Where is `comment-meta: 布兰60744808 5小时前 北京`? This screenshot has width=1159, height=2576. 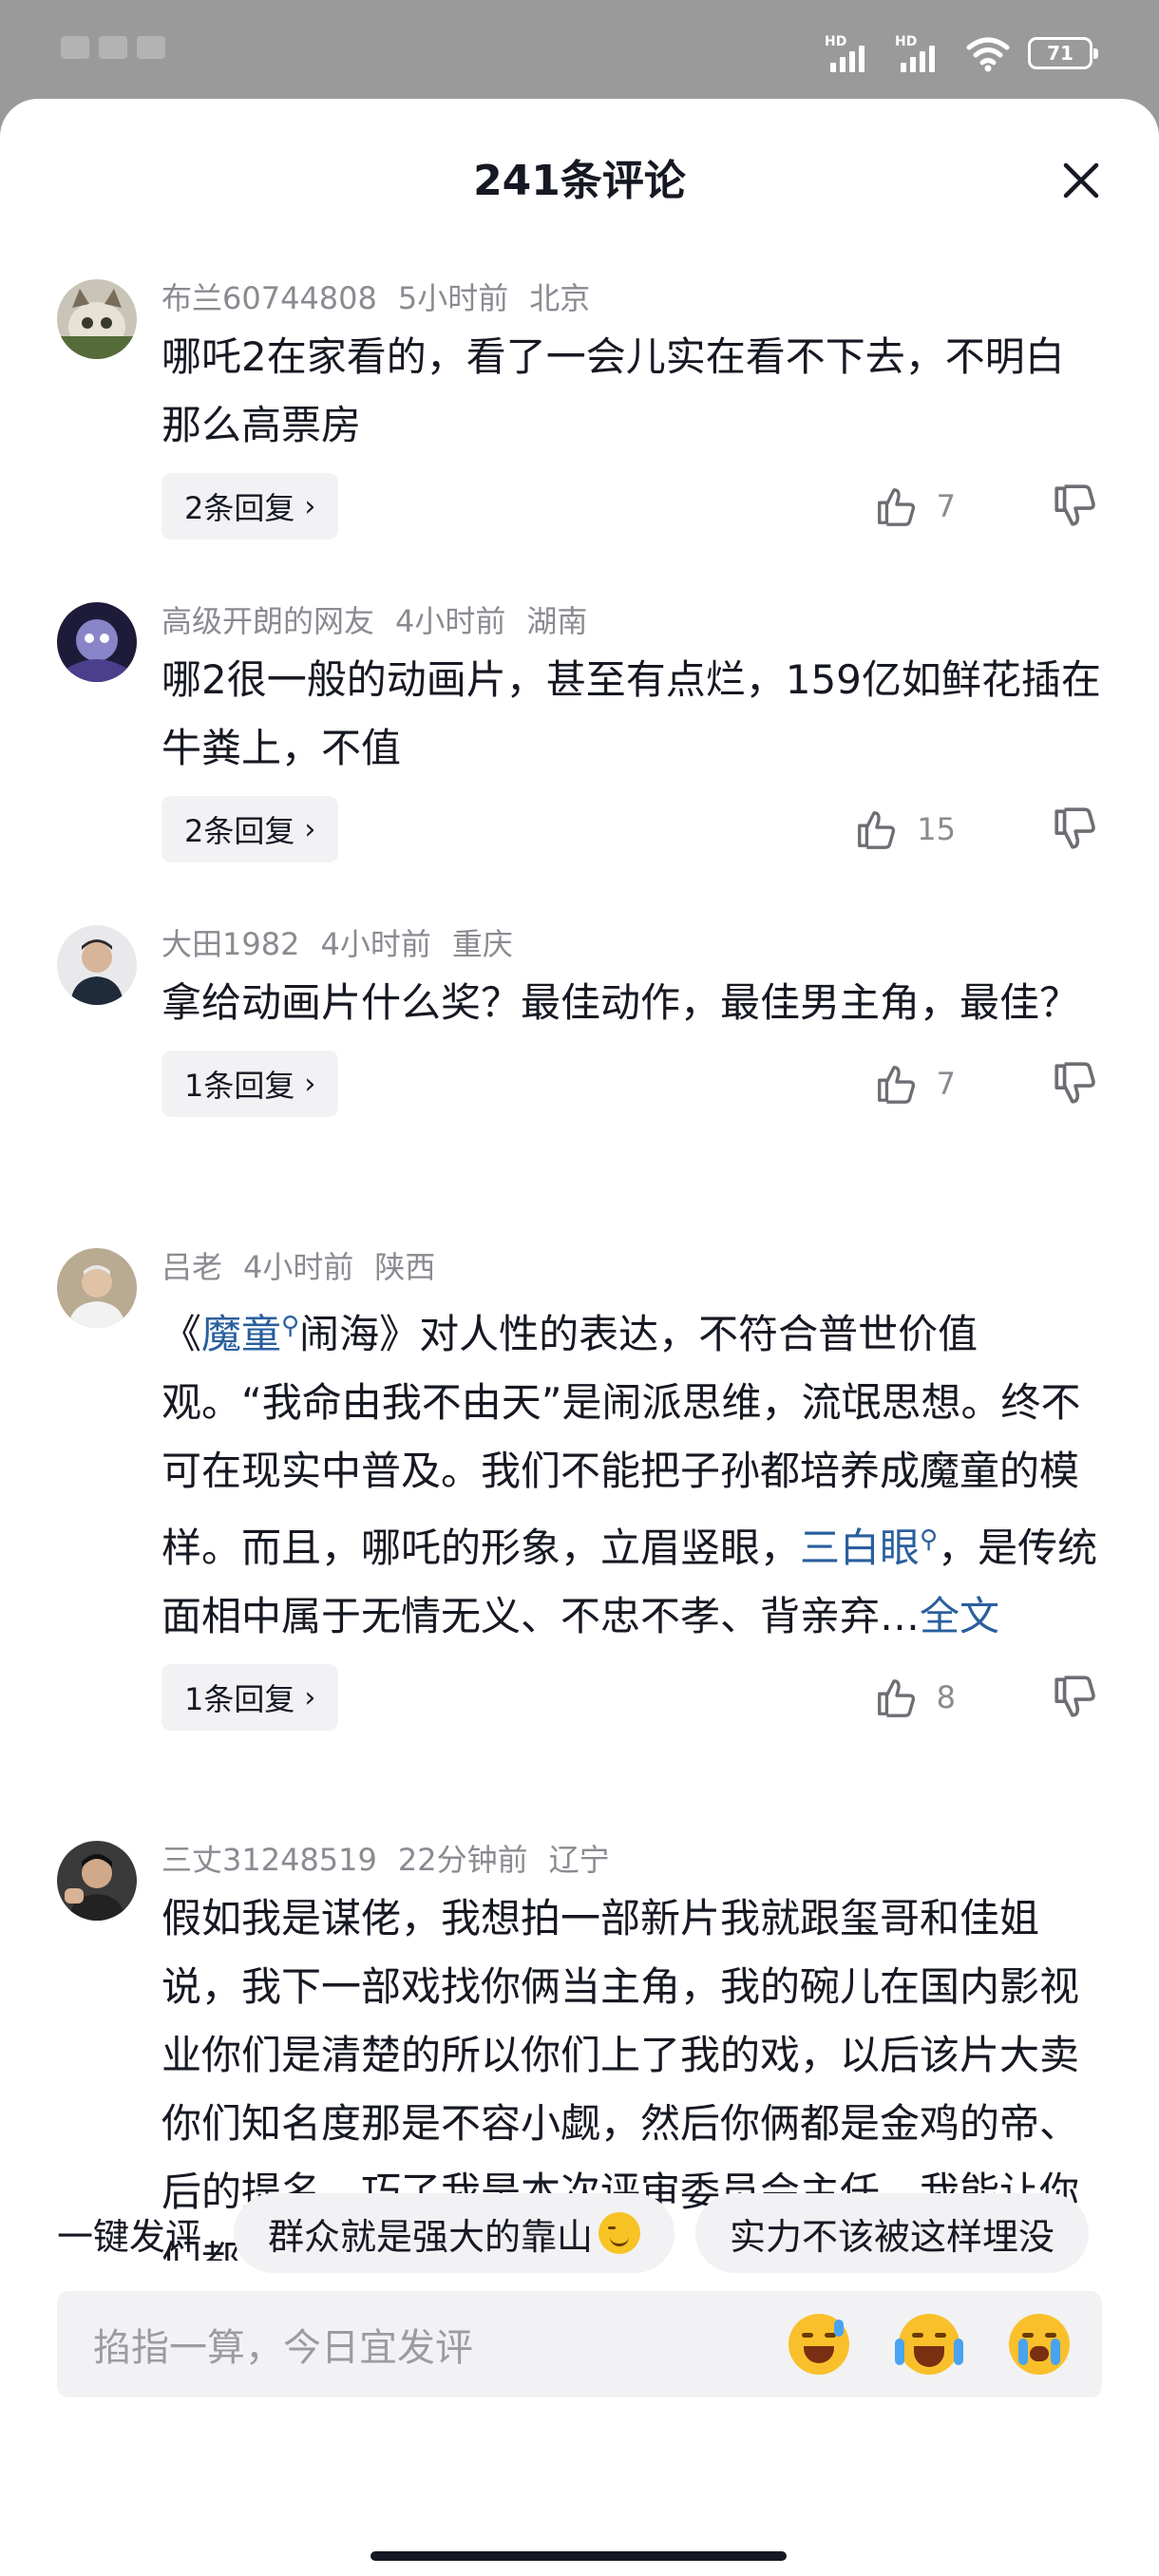 comment-meta: 布兰60744808 5小时前 北京 is located at coordinates (632, 298).